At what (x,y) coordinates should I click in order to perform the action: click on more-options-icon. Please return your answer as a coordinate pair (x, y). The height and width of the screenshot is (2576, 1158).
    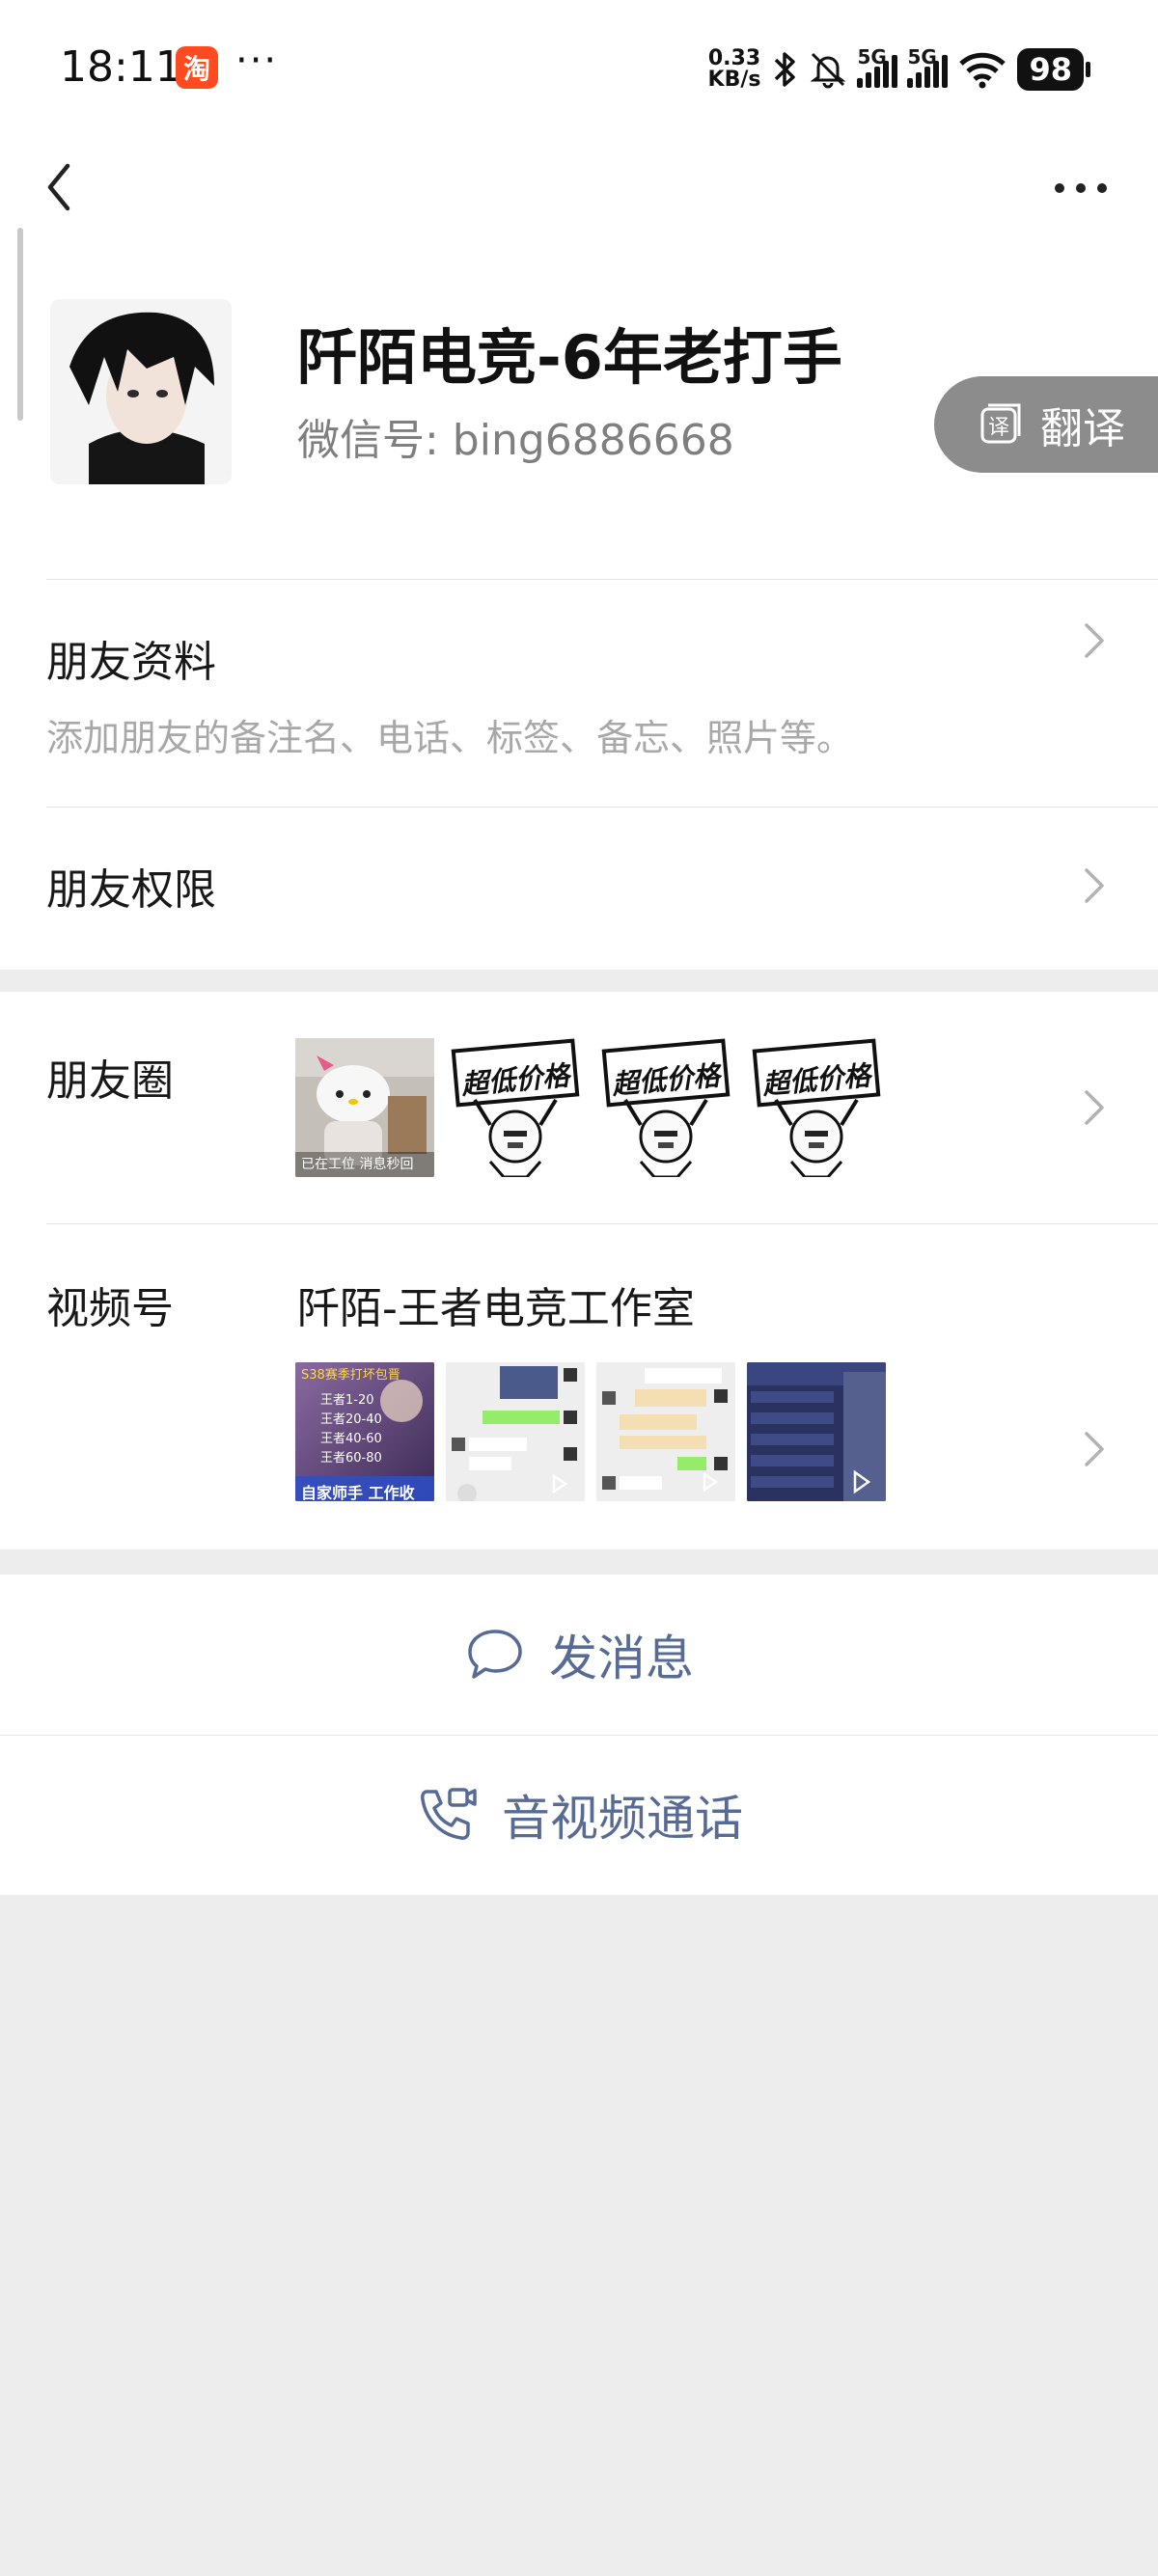
    Looking at the image, I should click on (1081, 189).